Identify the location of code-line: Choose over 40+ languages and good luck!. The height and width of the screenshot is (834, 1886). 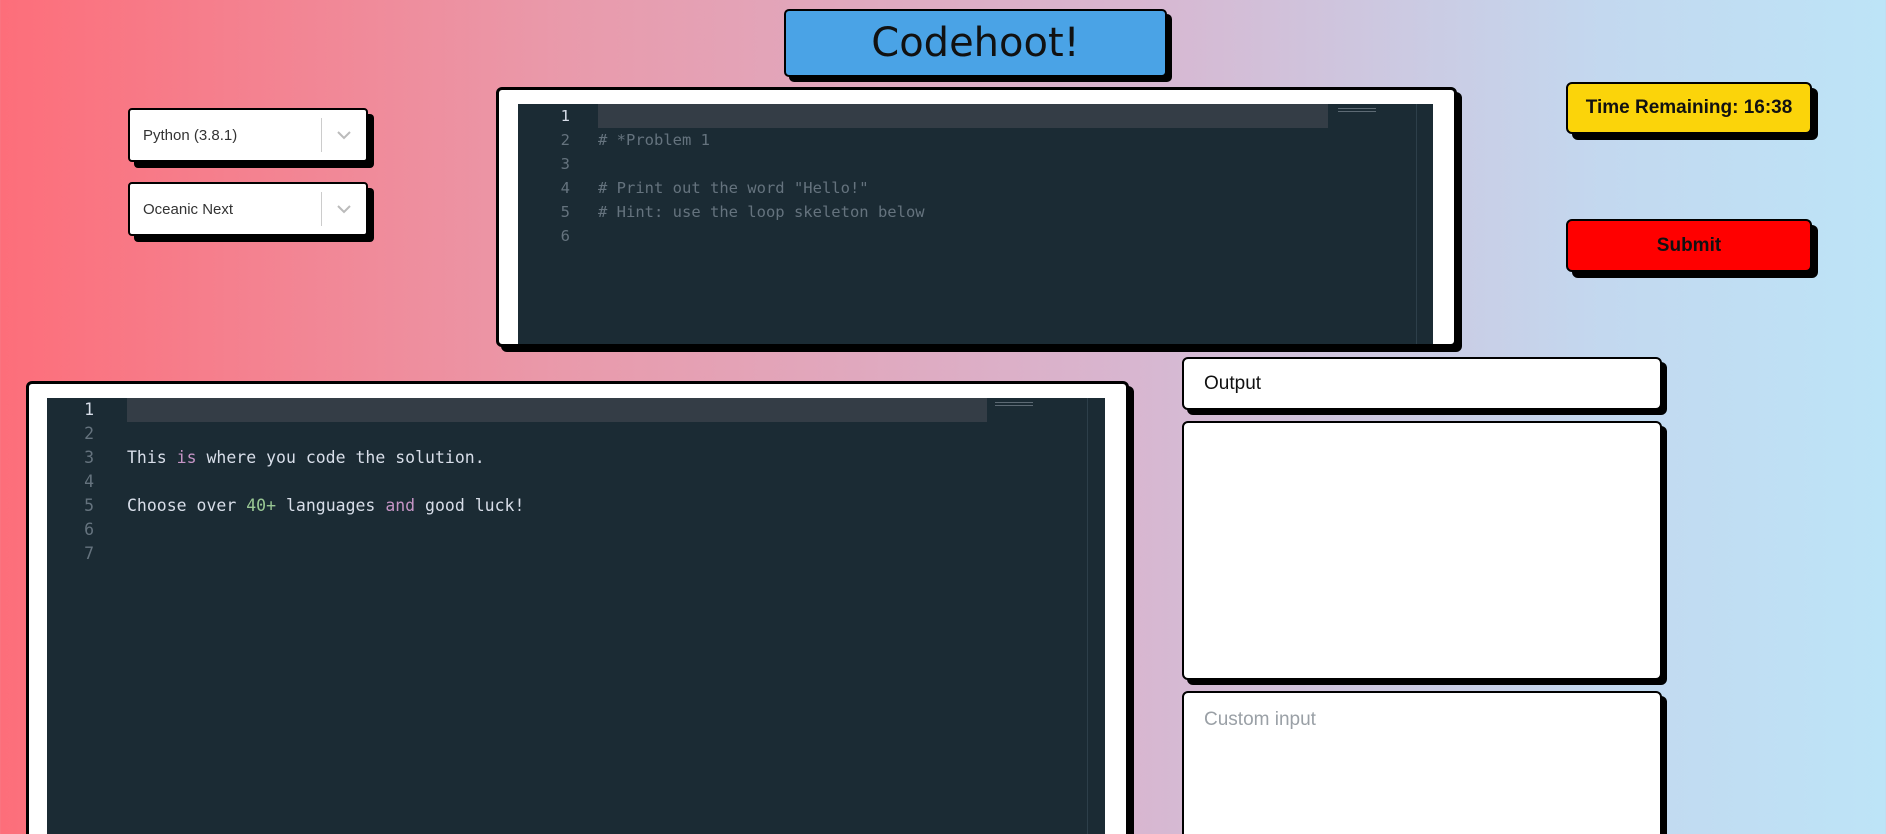
(325, 506).